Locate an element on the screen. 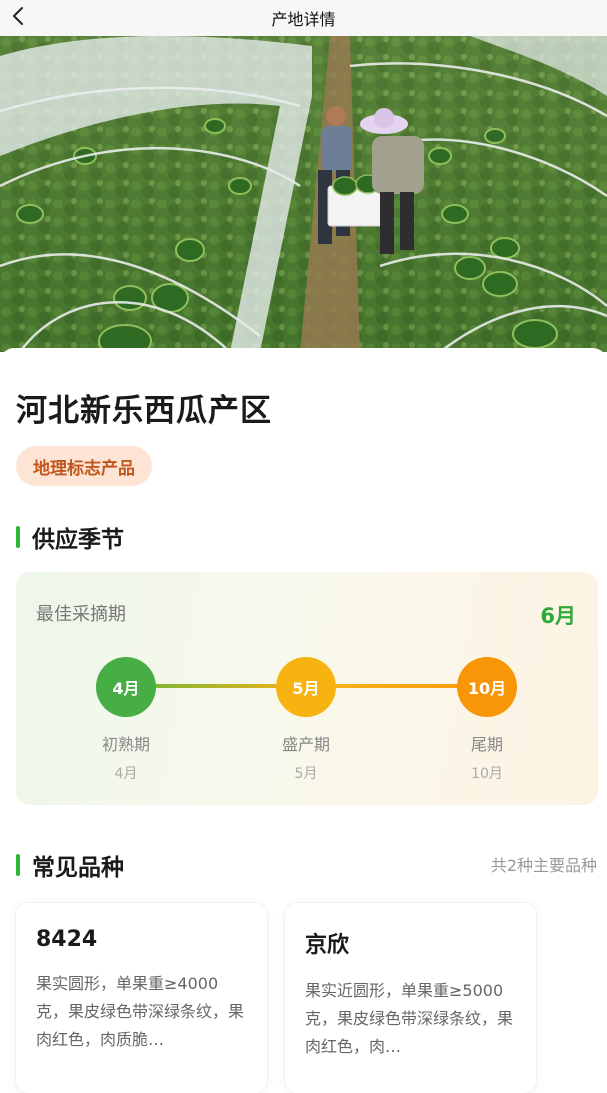 This screenshot has height=1093, width=607. best-harvest-label: 最佳采摘期 is located at coordinates (81, 614).